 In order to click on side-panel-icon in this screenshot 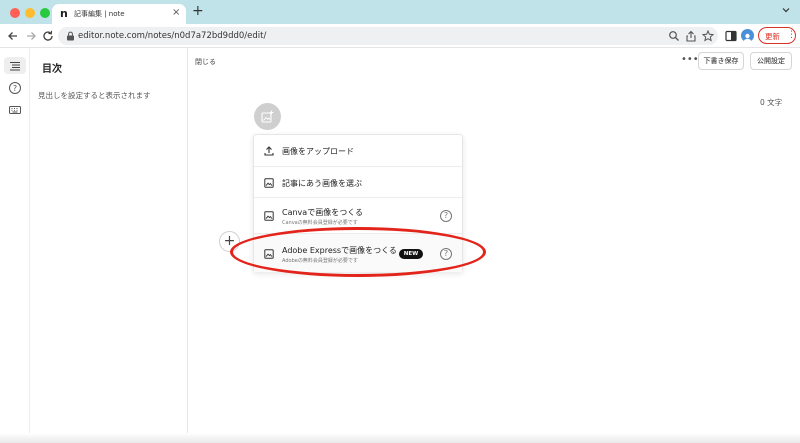, I will do `click(731, 36)`.